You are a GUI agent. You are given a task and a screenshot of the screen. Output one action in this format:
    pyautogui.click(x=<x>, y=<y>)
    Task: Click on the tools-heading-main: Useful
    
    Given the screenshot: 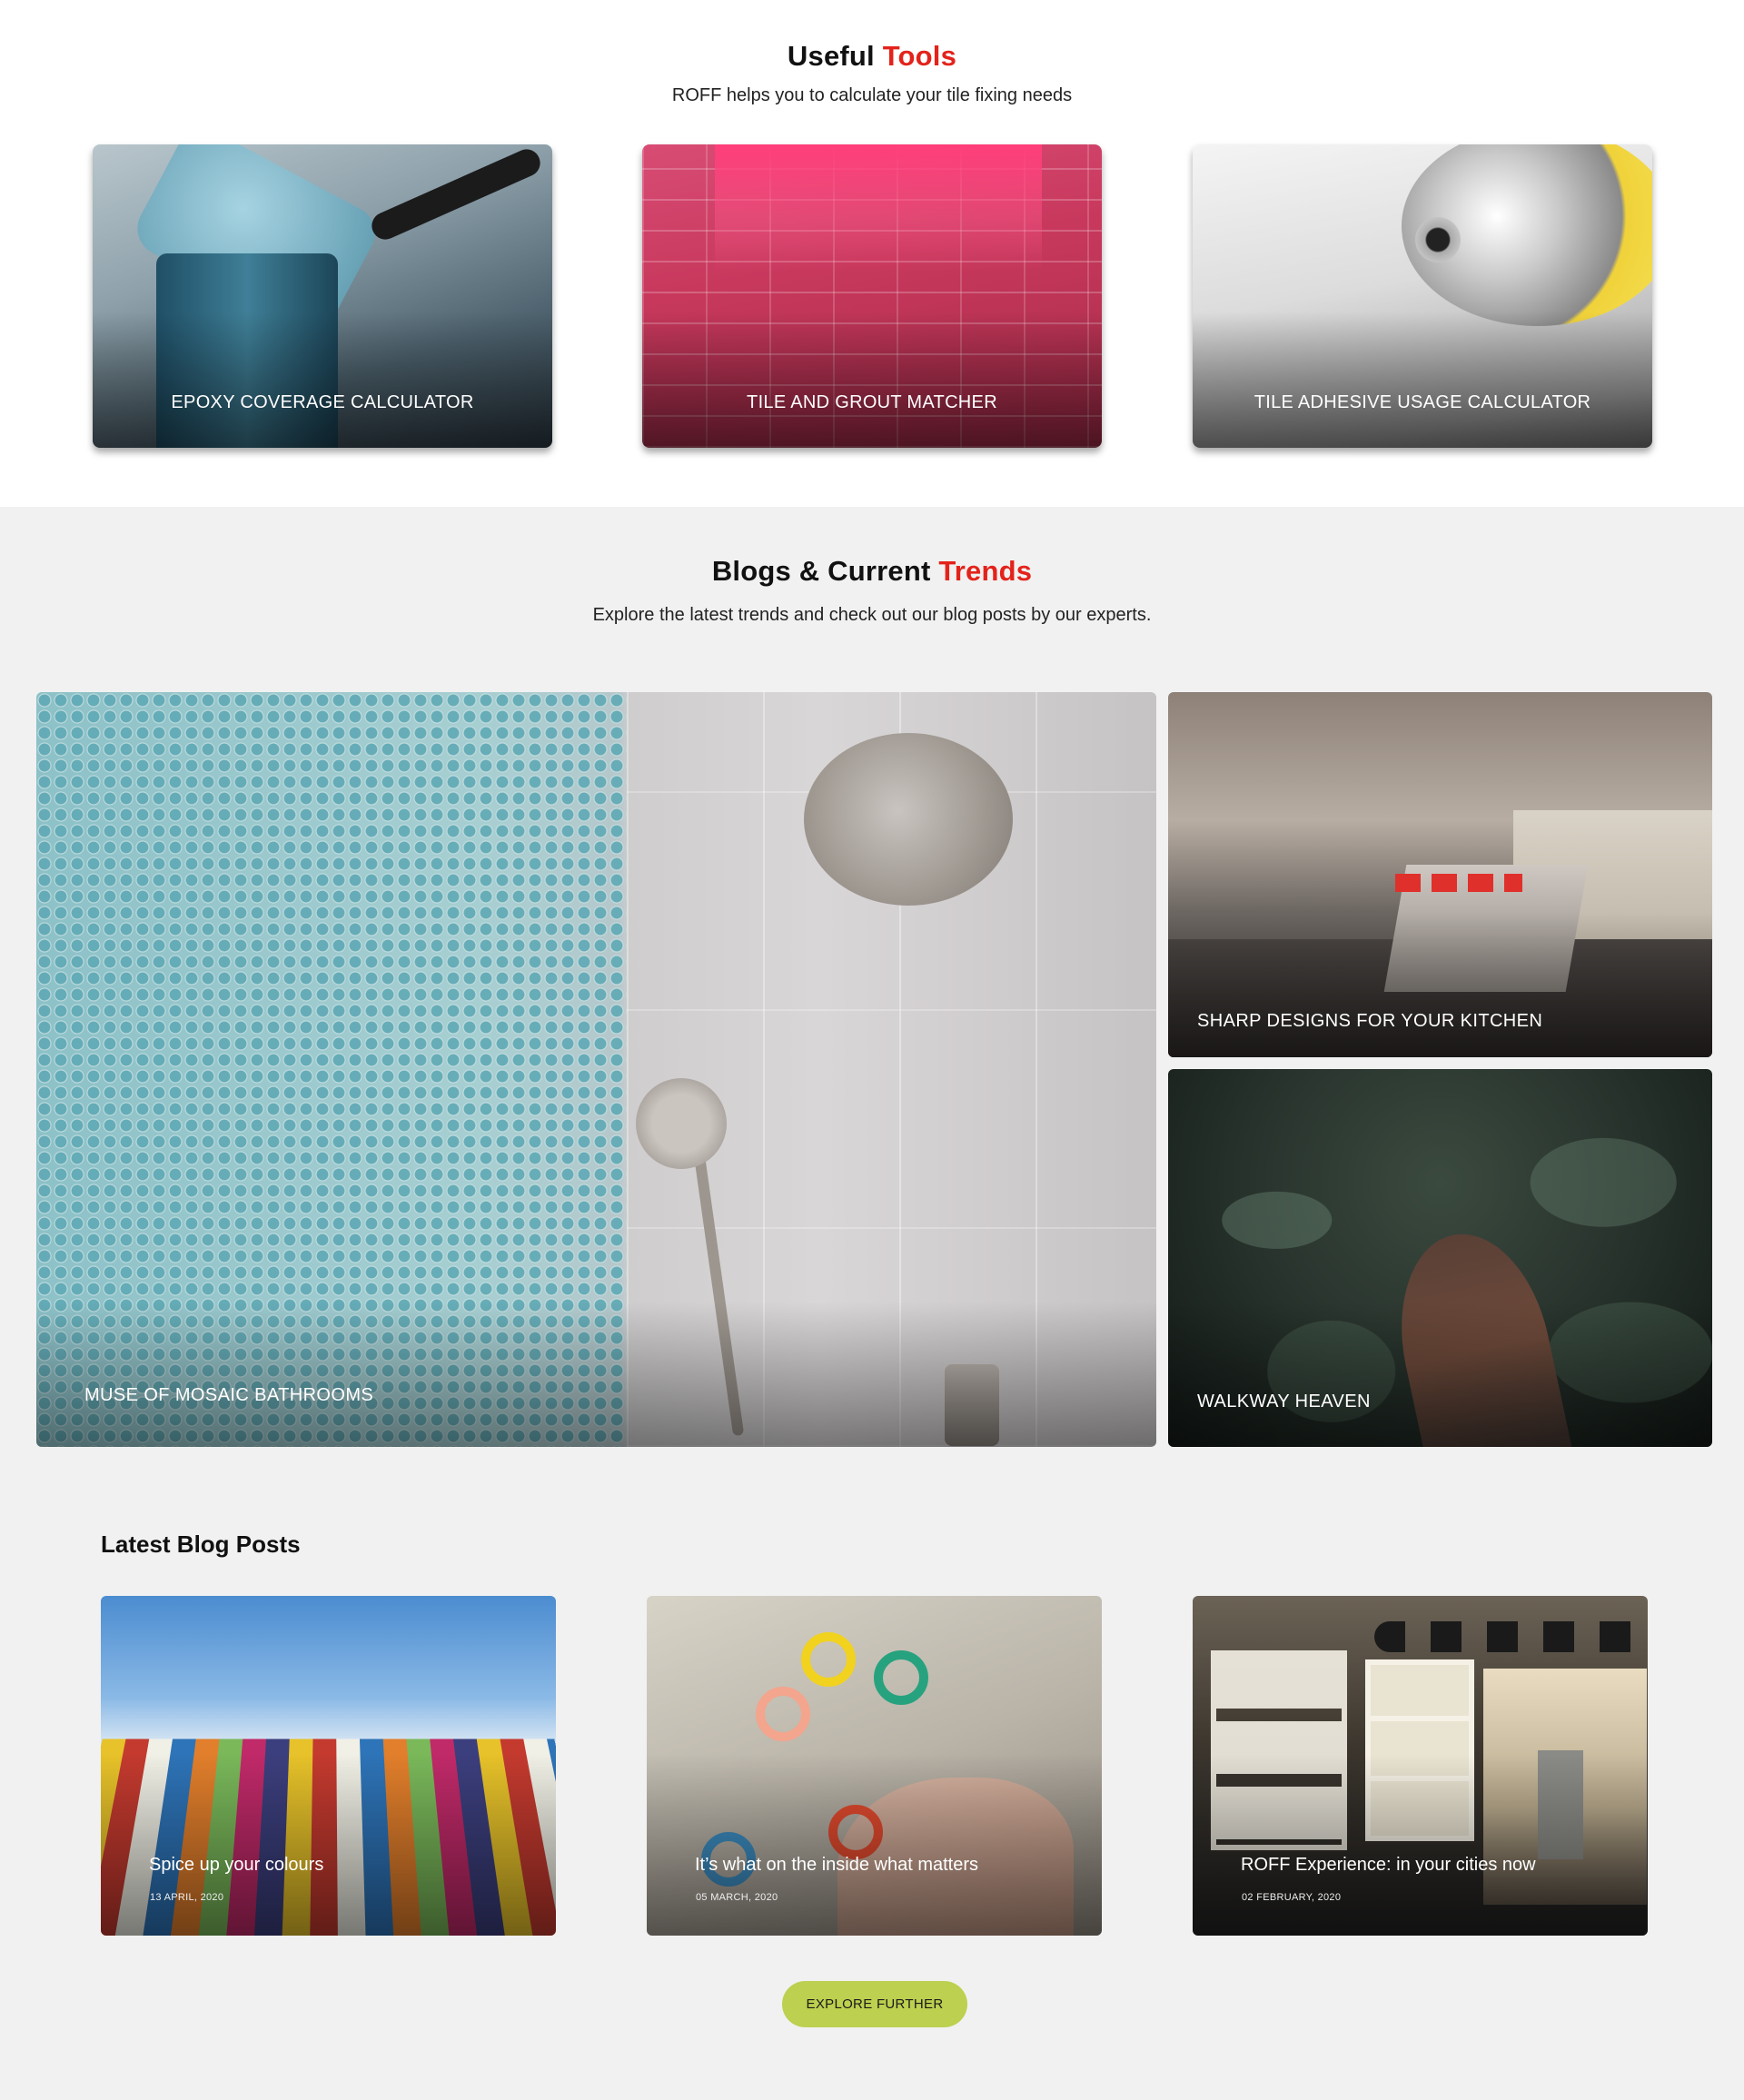 What is the action you would take?
    pyautogui.click(x=831, y=56)
    